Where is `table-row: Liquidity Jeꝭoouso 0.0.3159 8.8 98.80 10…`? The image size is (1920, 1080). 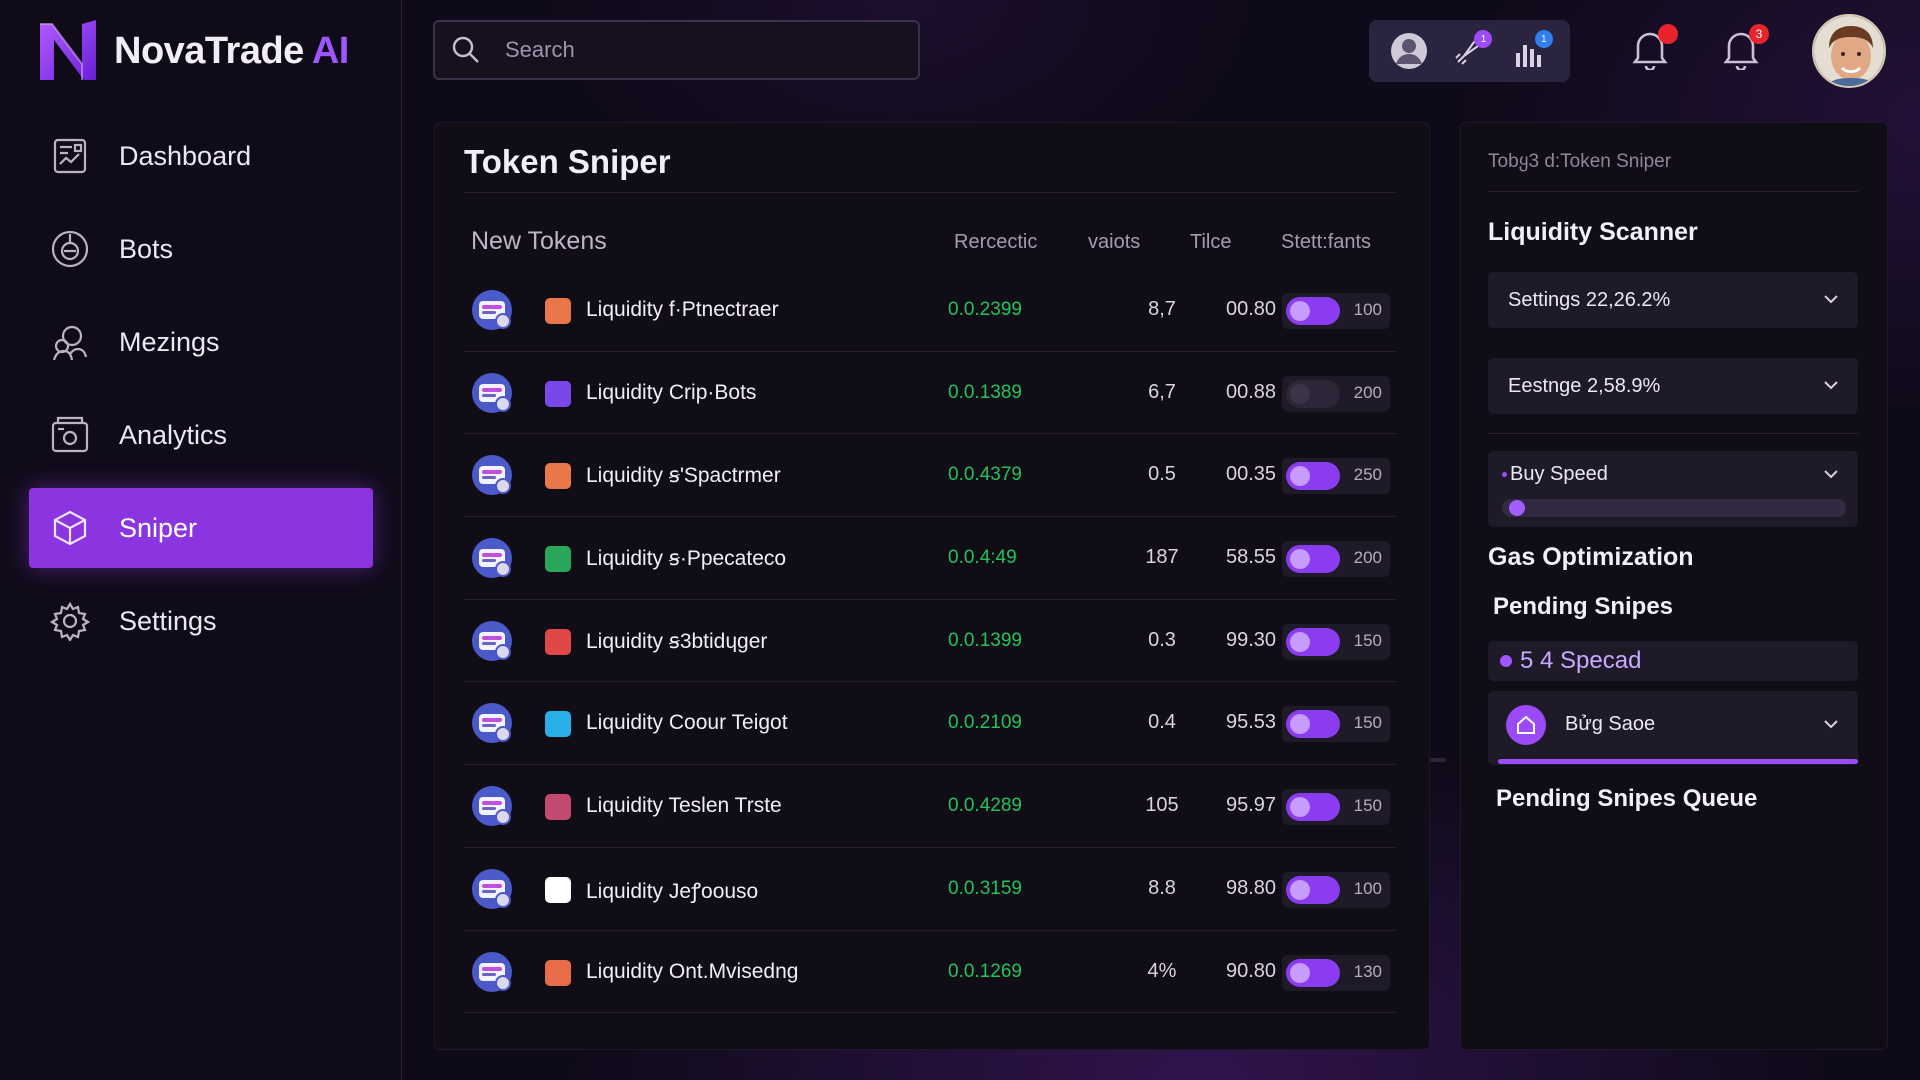 table-row: Liquidity Jeꝭoouso 0.0.3159 8.8 98.80 10… is located at coordinates (930, 889).